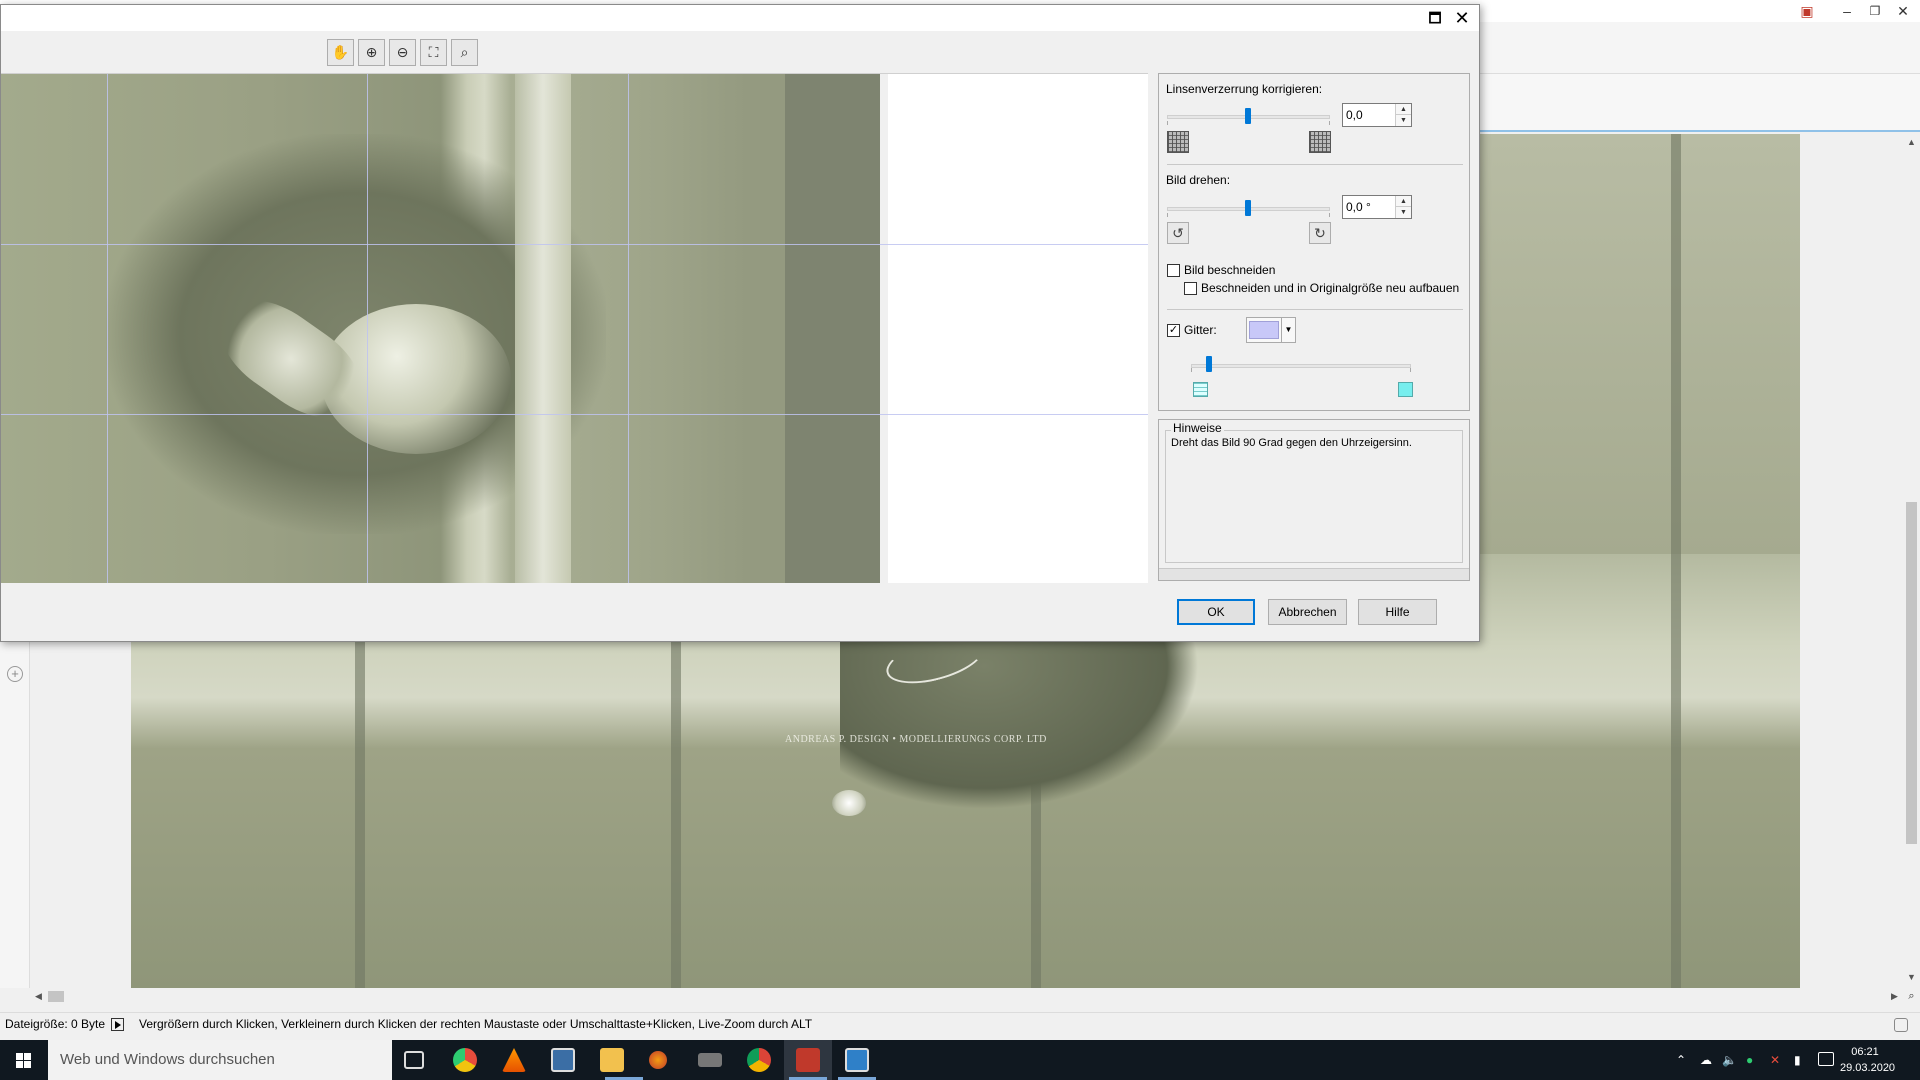 The image size is (1920, 1080). I want to click on image-viewer-icon, so click(563, 1060).